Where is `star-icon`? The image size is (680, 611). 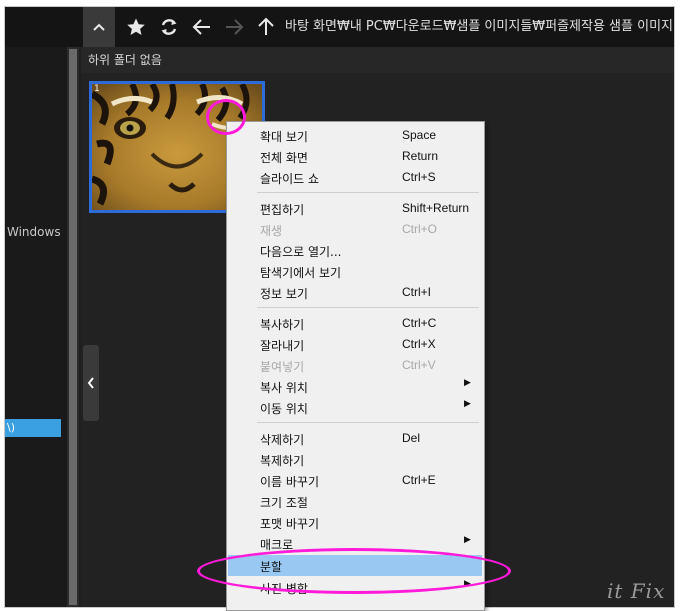
star-icon is located at coordinates (136, 26).